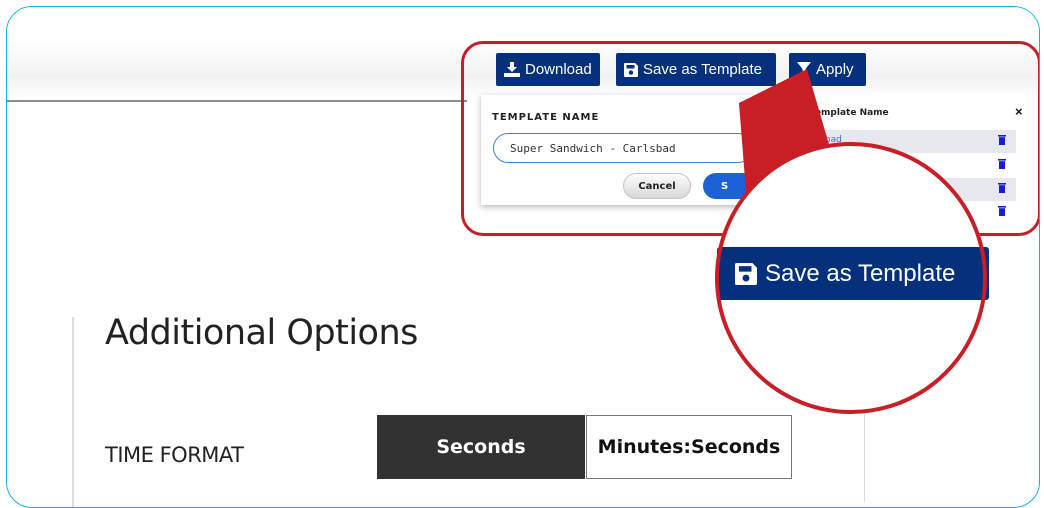 This screenshot has height=508, width=1044. I want to click on time-format-seconds-option: Seconds, so click(481, 447).